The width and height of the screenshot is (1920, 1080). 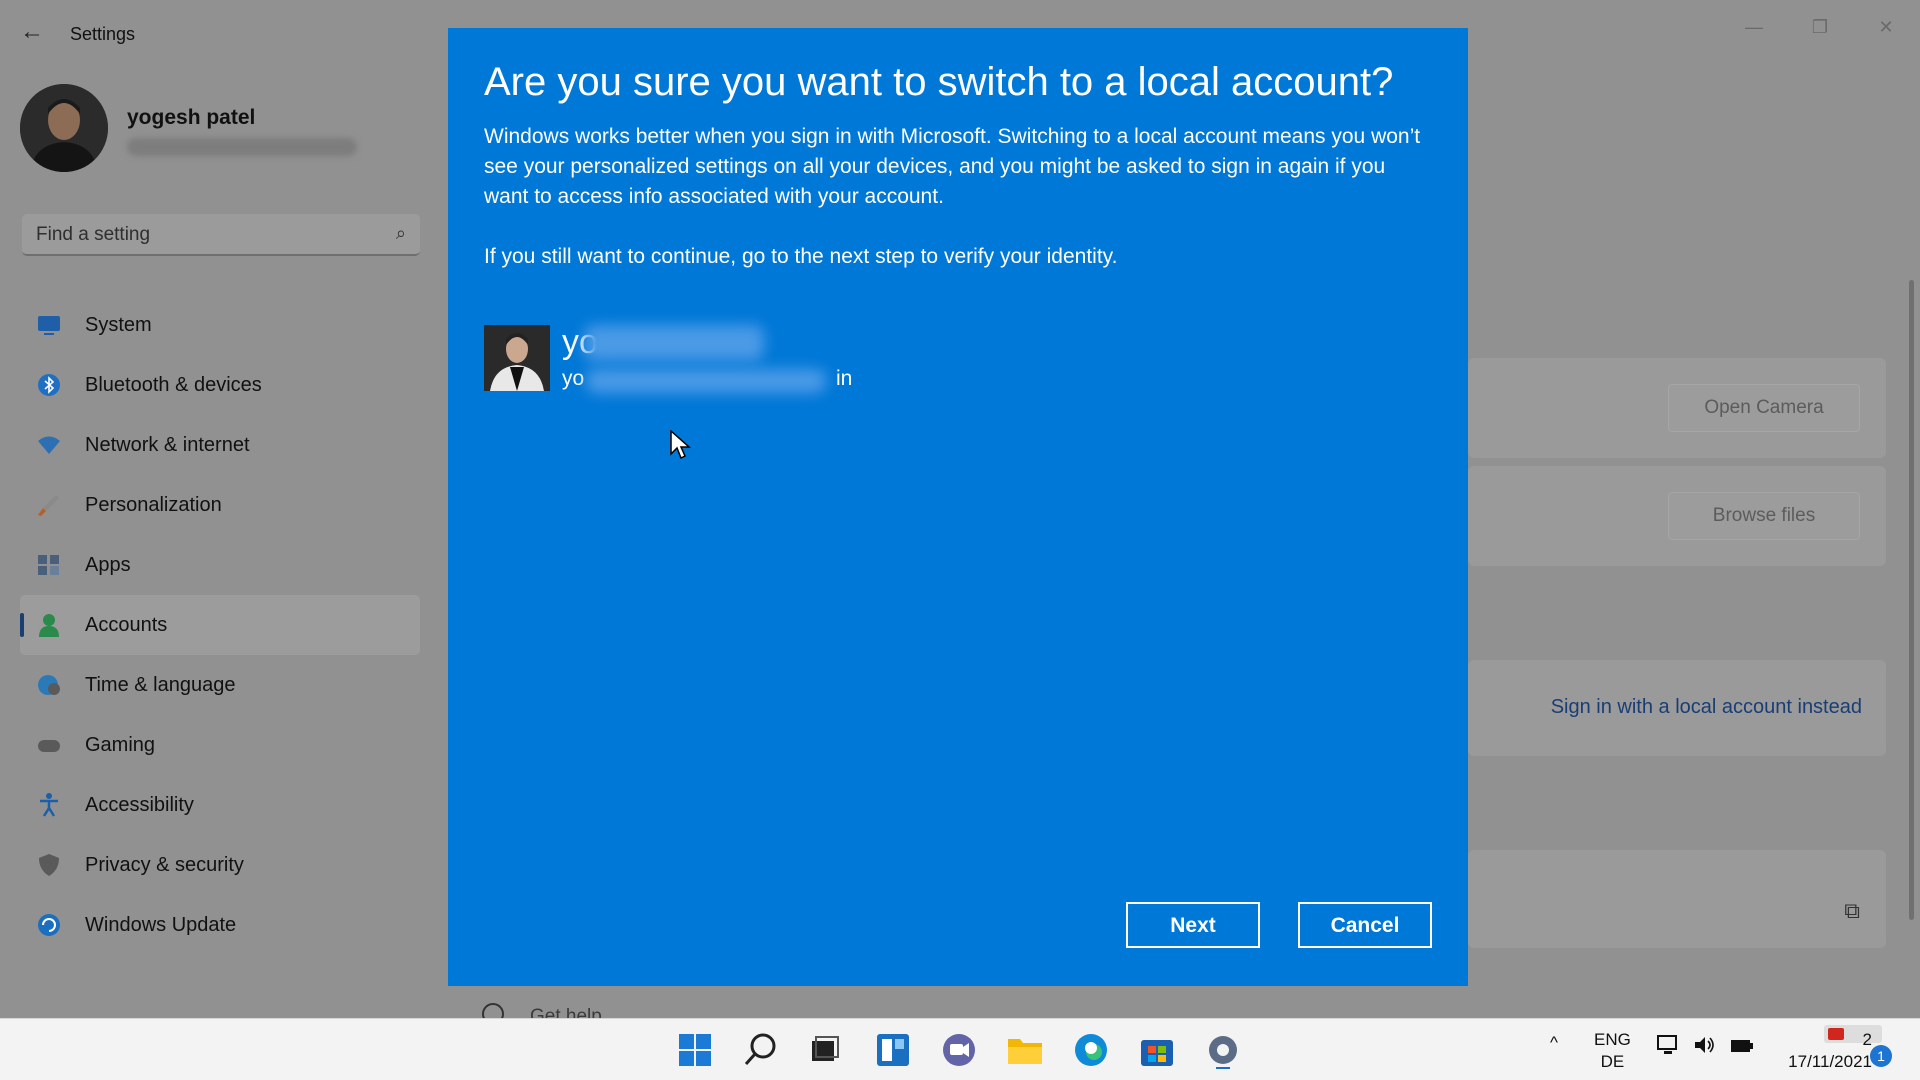 I want to click on accessibility-icon, so click(x=49, y=805).